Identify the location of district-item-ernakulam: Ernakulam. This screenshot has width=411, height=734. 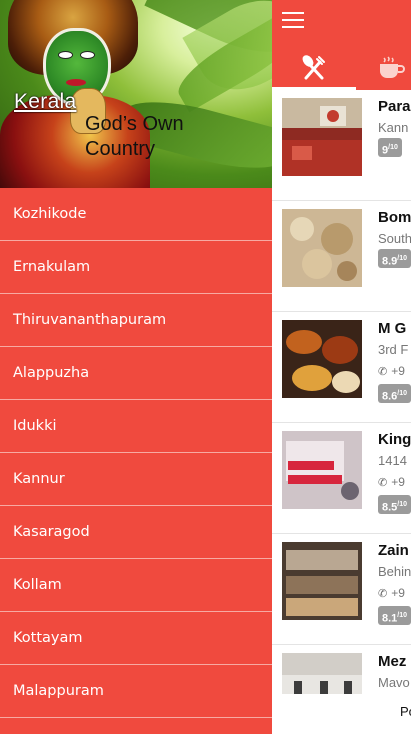
(136, 267).